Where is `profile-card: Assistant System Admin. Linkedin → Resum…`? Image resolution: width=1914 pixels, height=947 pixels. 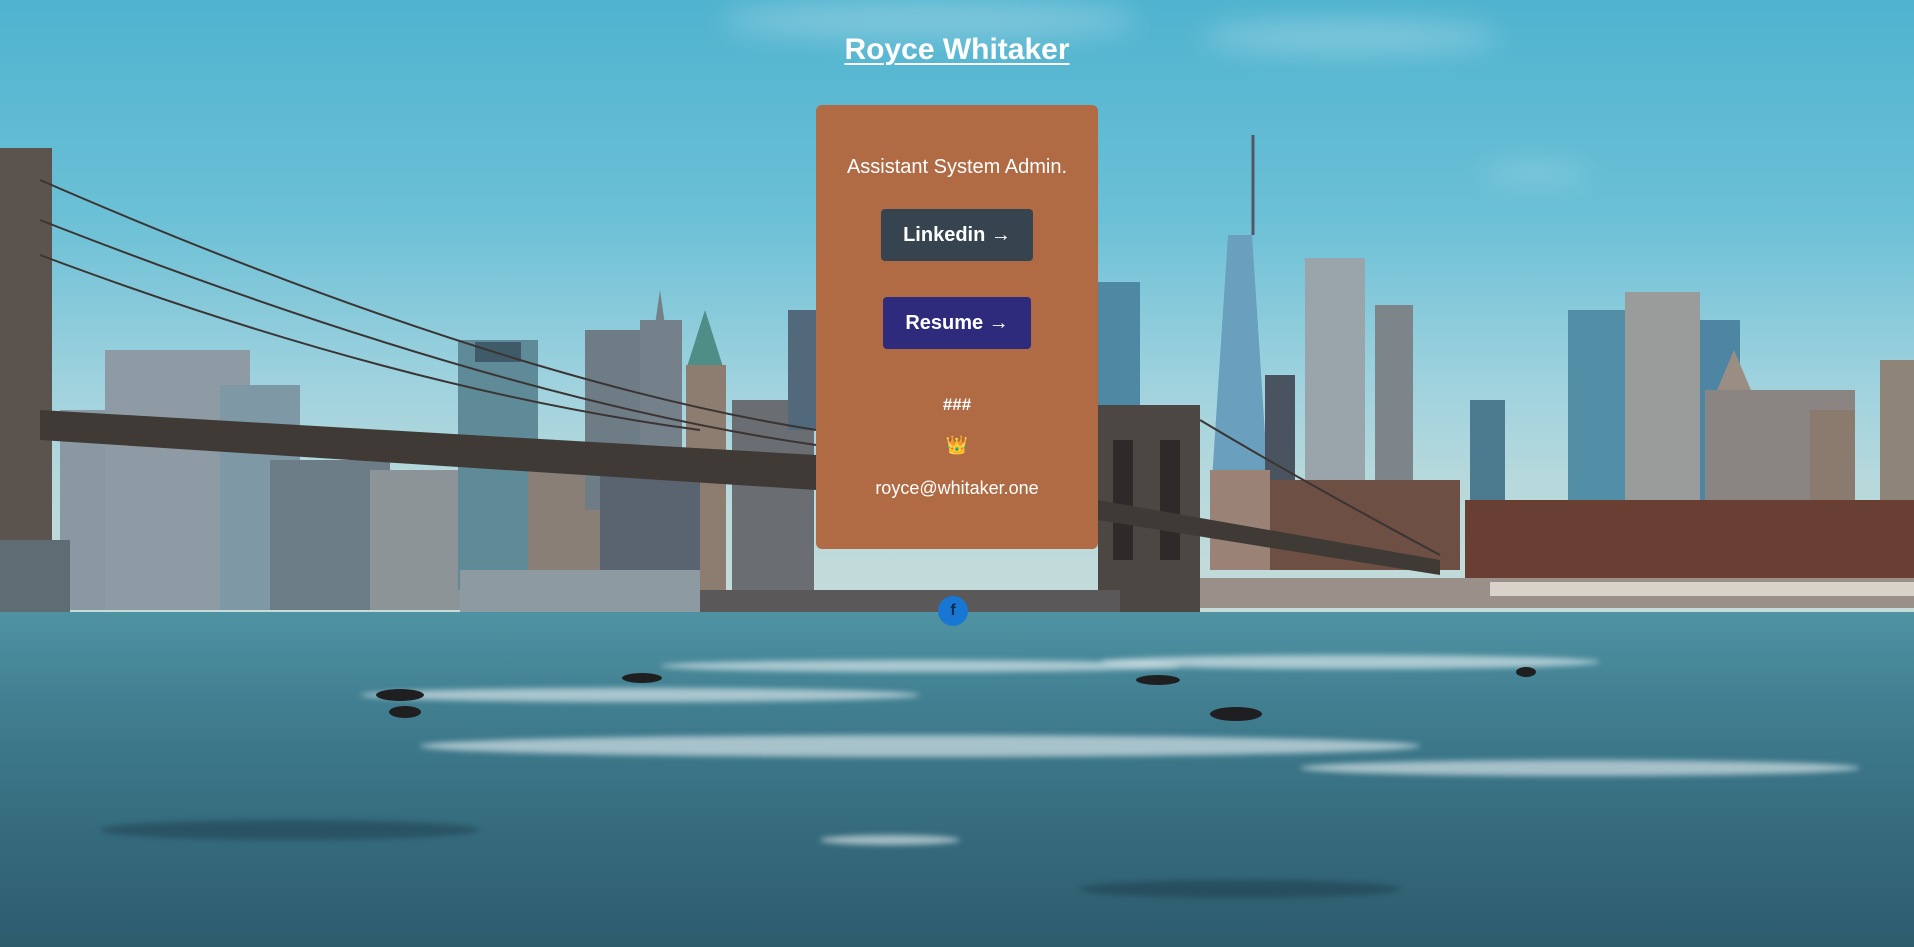
profile-card: Assistant System Admin. Linkedin → Resum… is located at coordinates (957, 327).